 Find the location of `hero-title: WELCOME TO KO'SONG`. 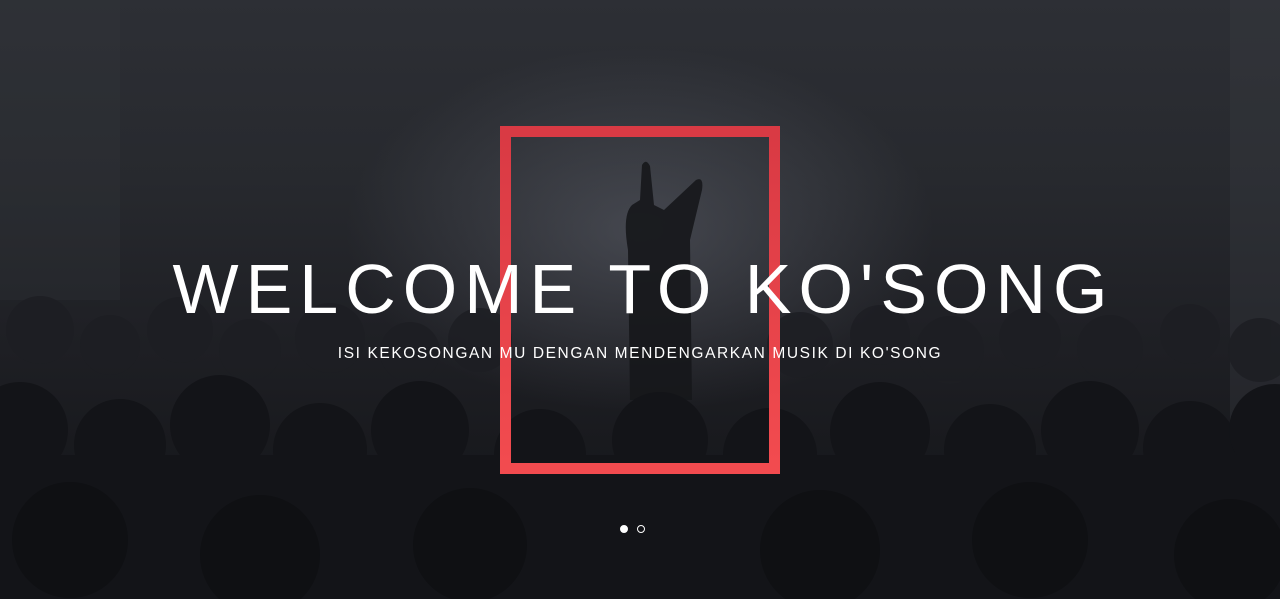

hero-title: WELCOME TO KO'SONG is located at coordinates (643, 289).